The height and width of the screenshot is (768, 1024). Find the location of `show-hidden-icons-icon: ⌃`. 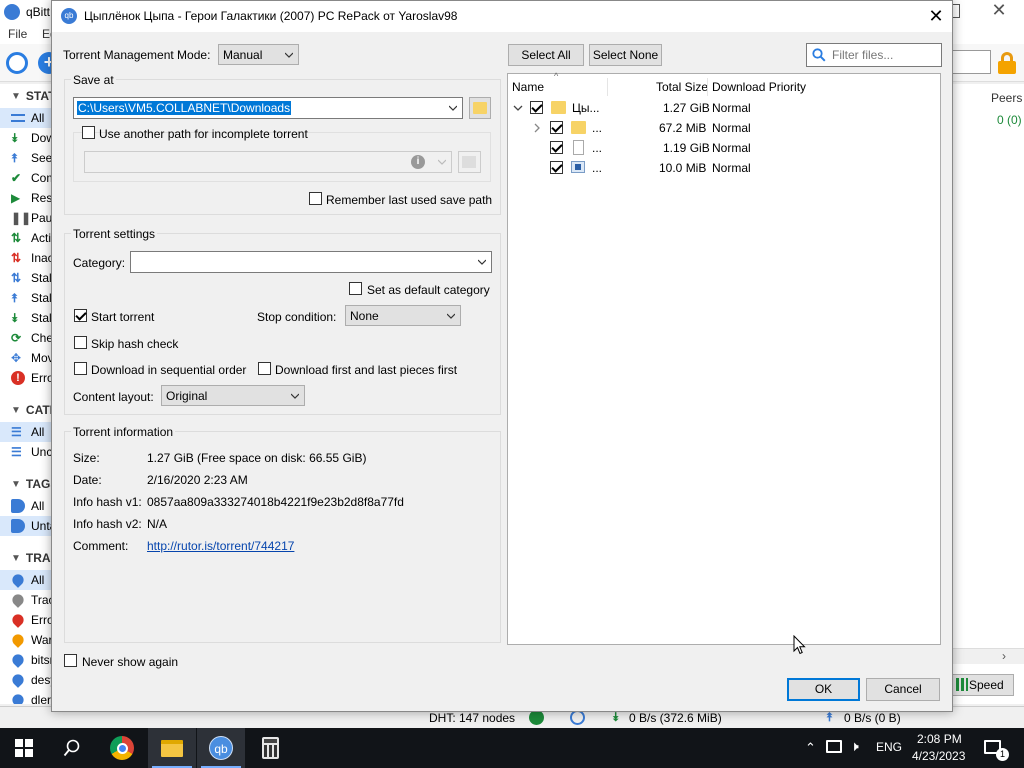

show-hidden-icons-icon: ⌃ is located at coordinates (810, 748).